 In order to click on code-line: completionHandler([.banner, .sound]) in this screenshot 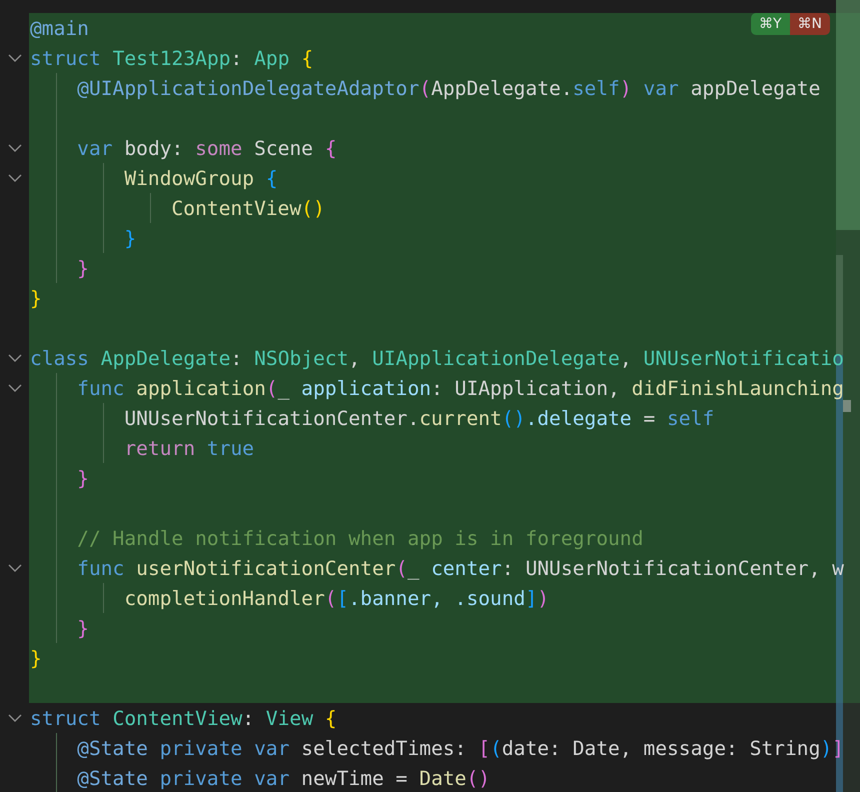, I will do `click(337, 598)`.